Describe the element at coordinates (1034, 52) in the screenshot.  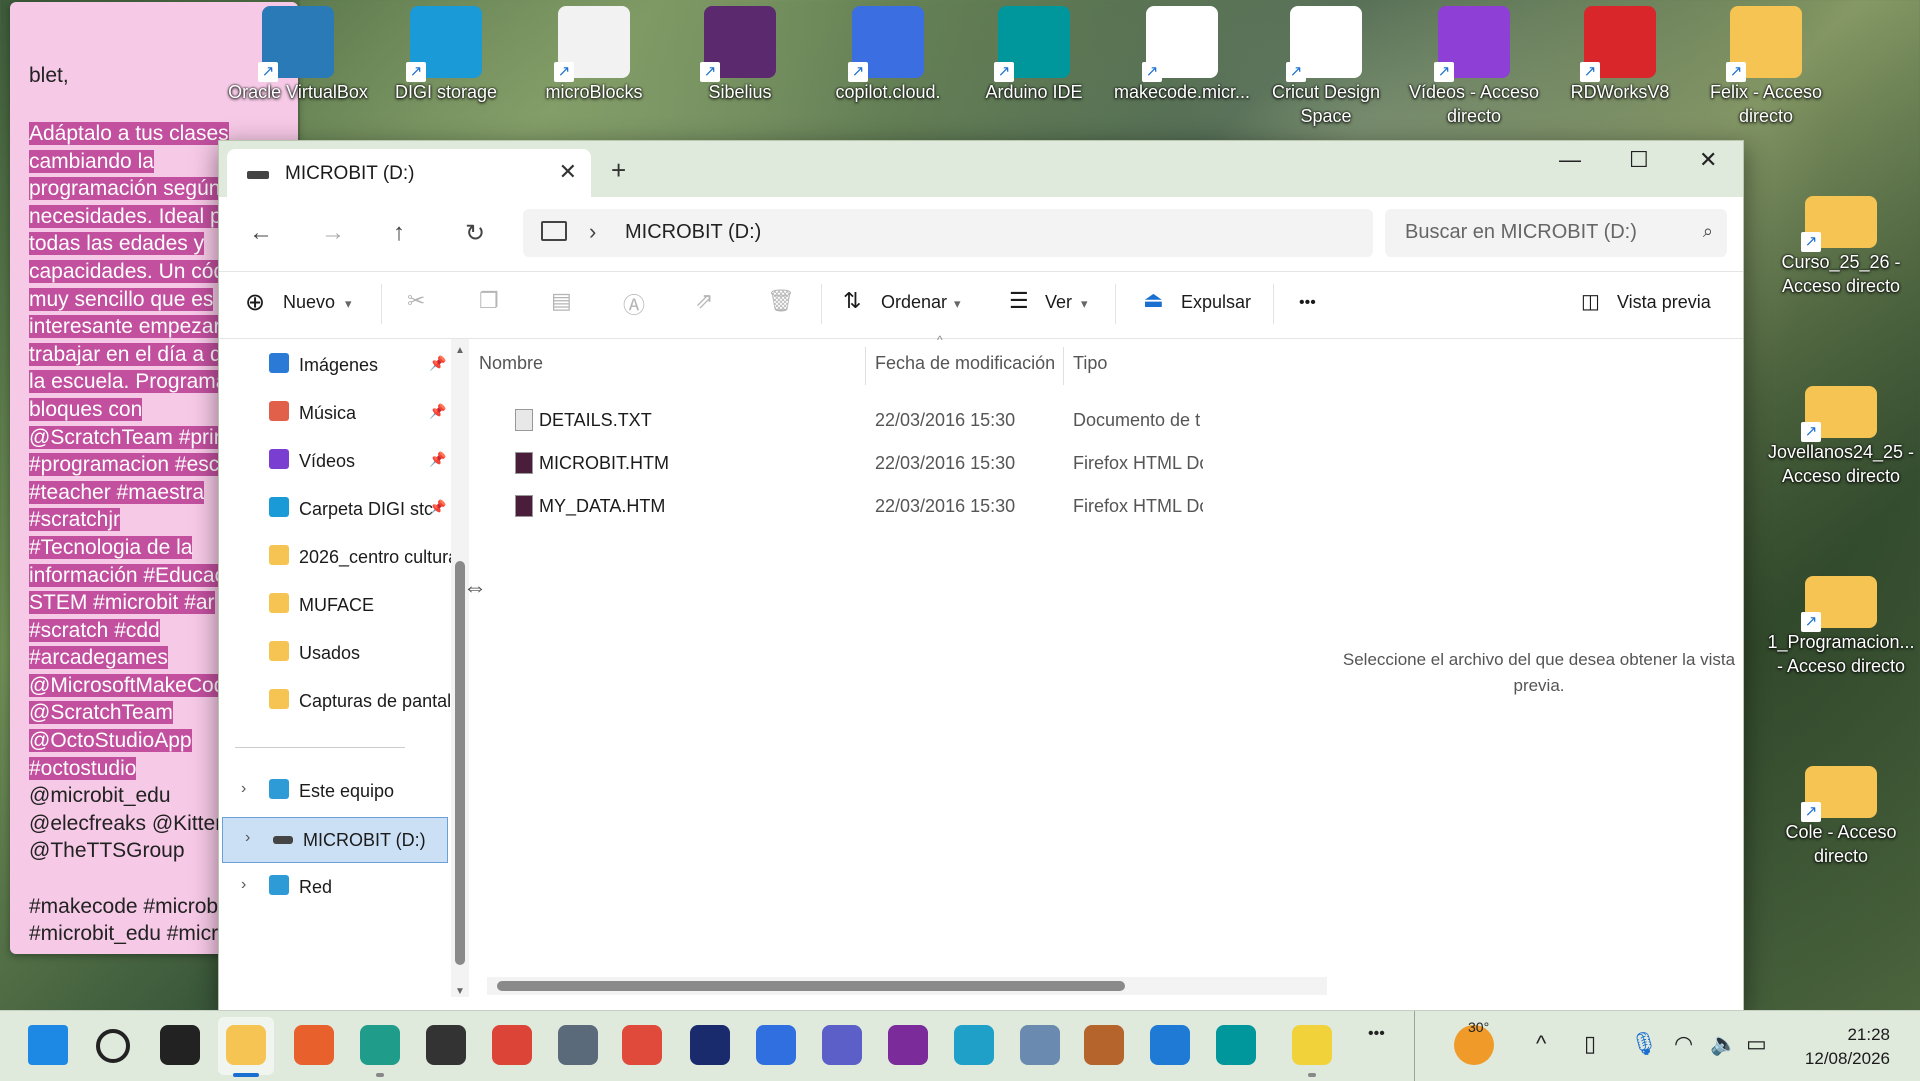
I see `desktop-icon: ↗ Arduino IDE` at that location.